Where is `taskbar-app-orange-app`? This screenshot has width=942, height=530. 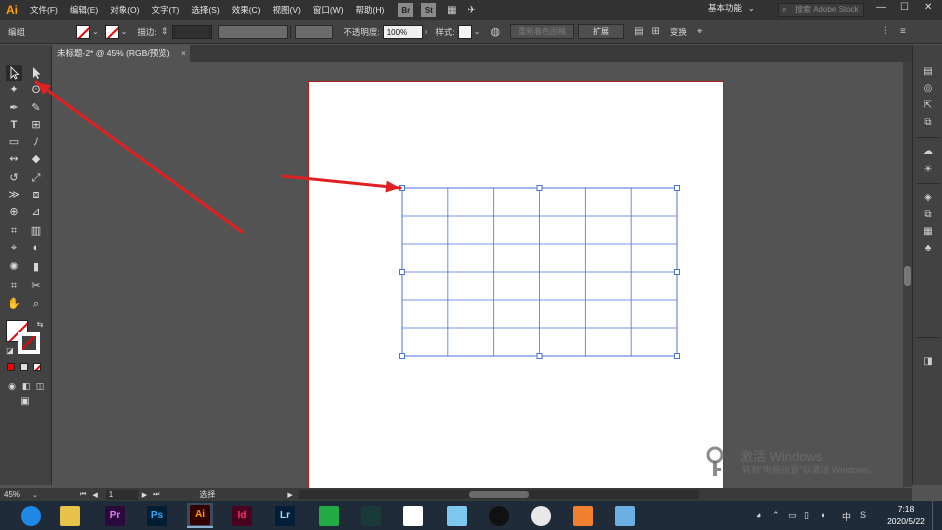
taskbar-app-orange-app is located at coordinates (583, 515).